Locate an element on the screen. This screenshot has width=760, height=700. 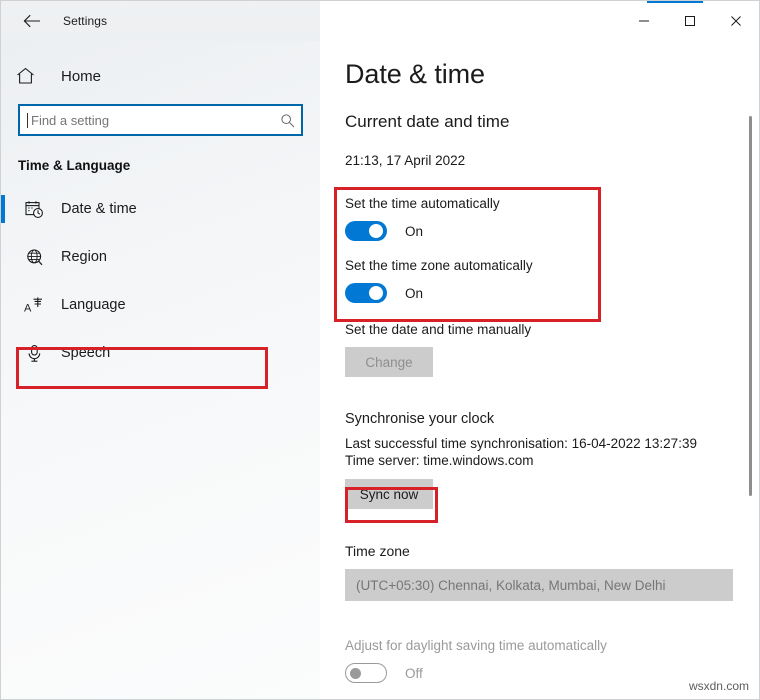
minimize-icon is located at coordinates (644, 21).